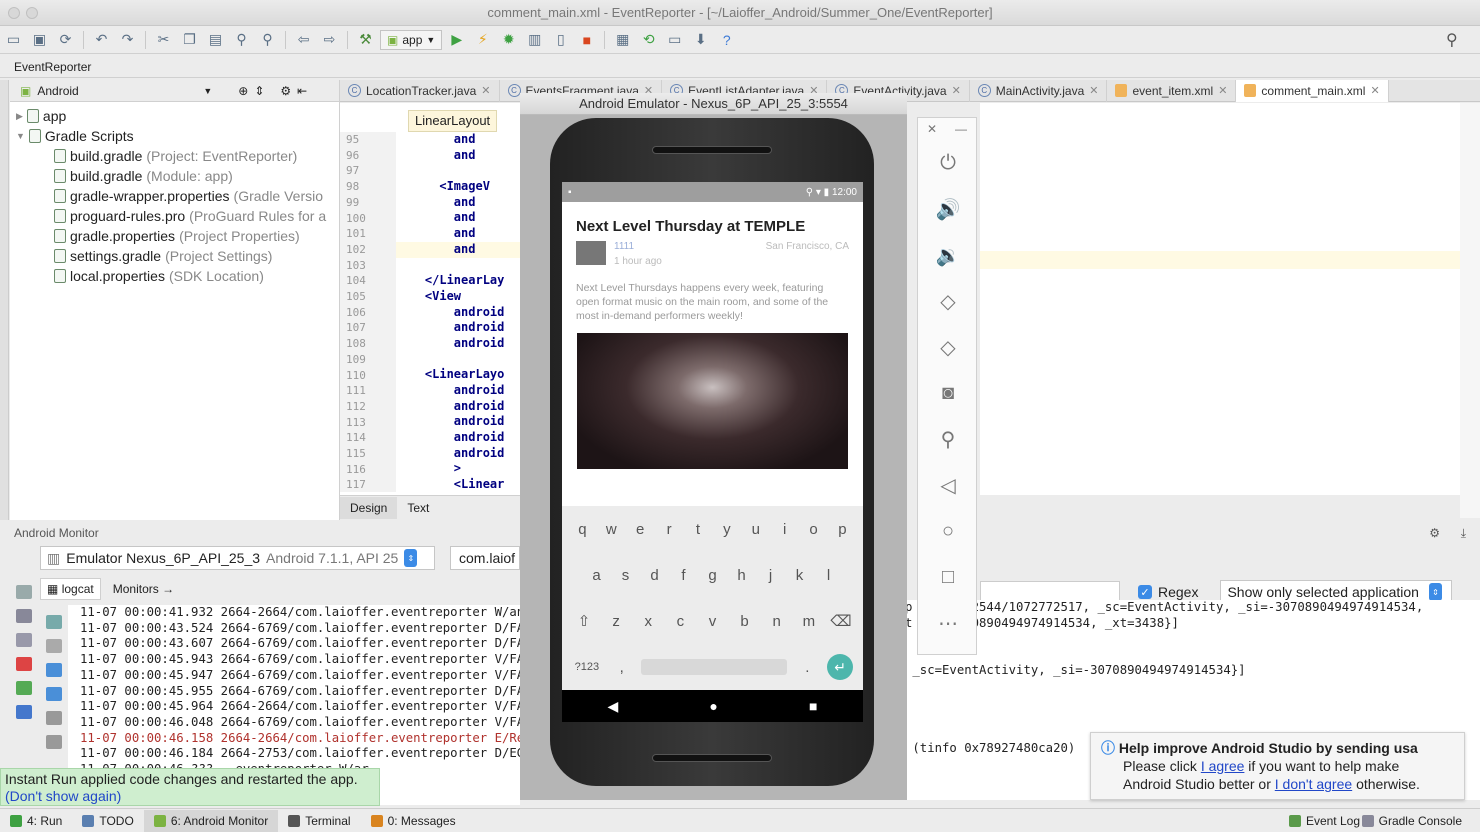 The width and height of the screenshot is (1480, 832). Describe the element at coordinates (54, 646) in the screenshot. I see `scroll-end-icon` at that location.